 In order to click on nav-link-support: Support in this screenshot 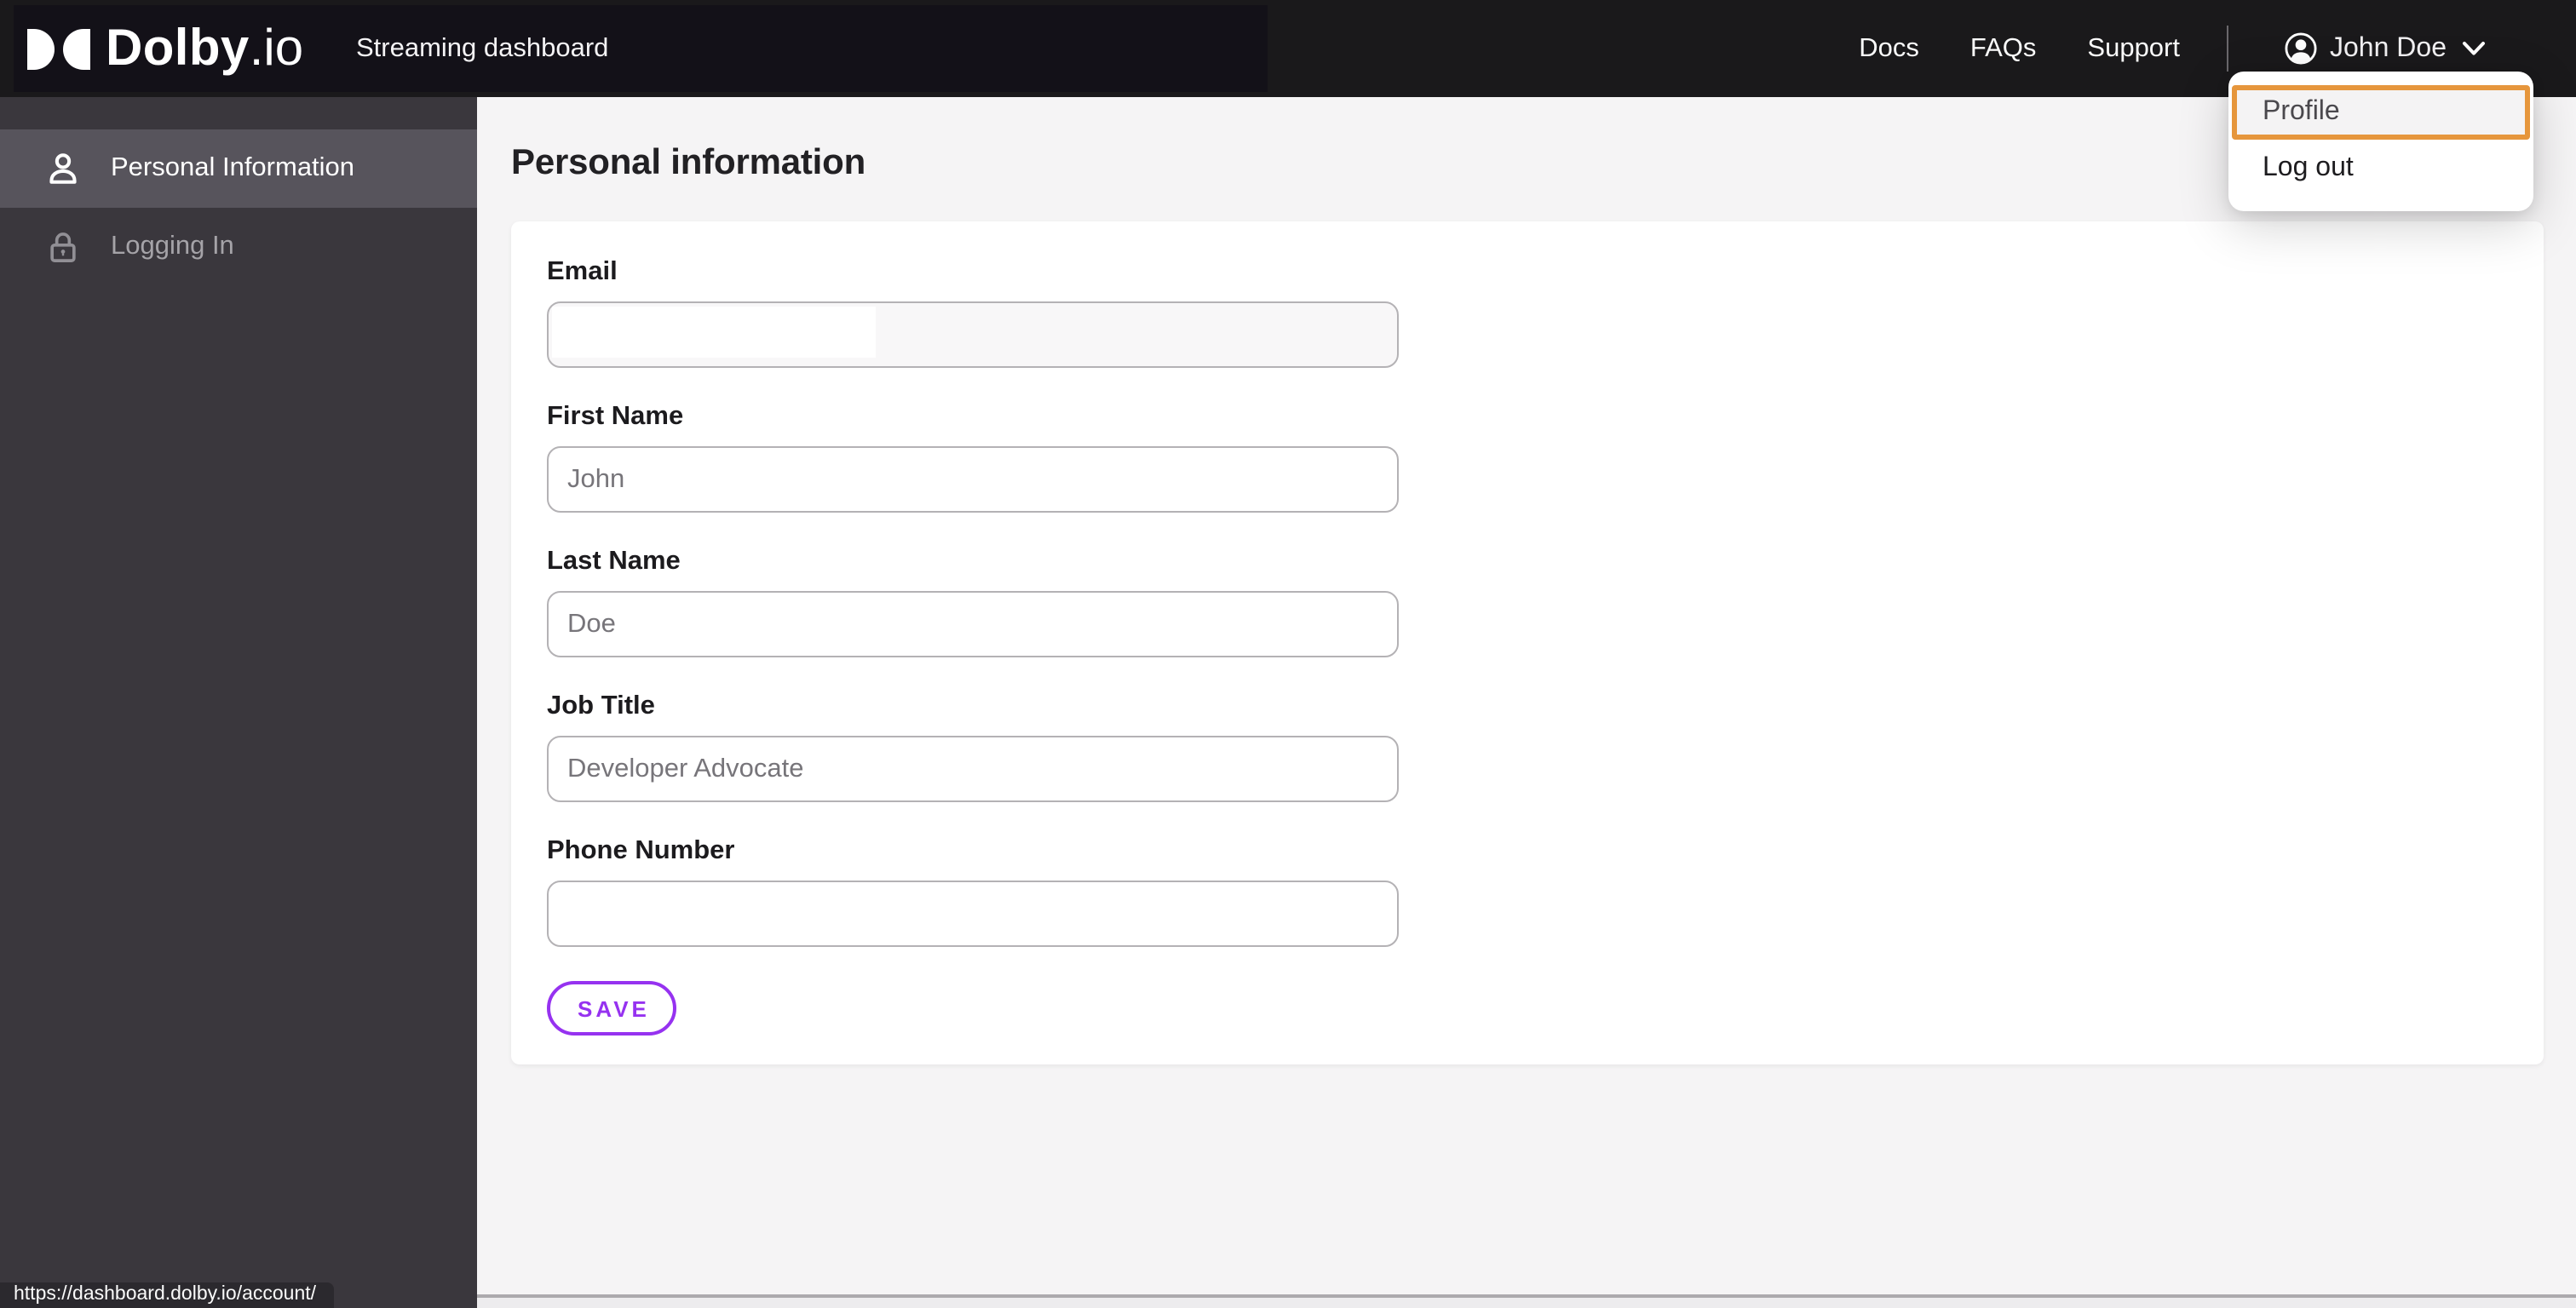, I will do `click(2134, 48)`.